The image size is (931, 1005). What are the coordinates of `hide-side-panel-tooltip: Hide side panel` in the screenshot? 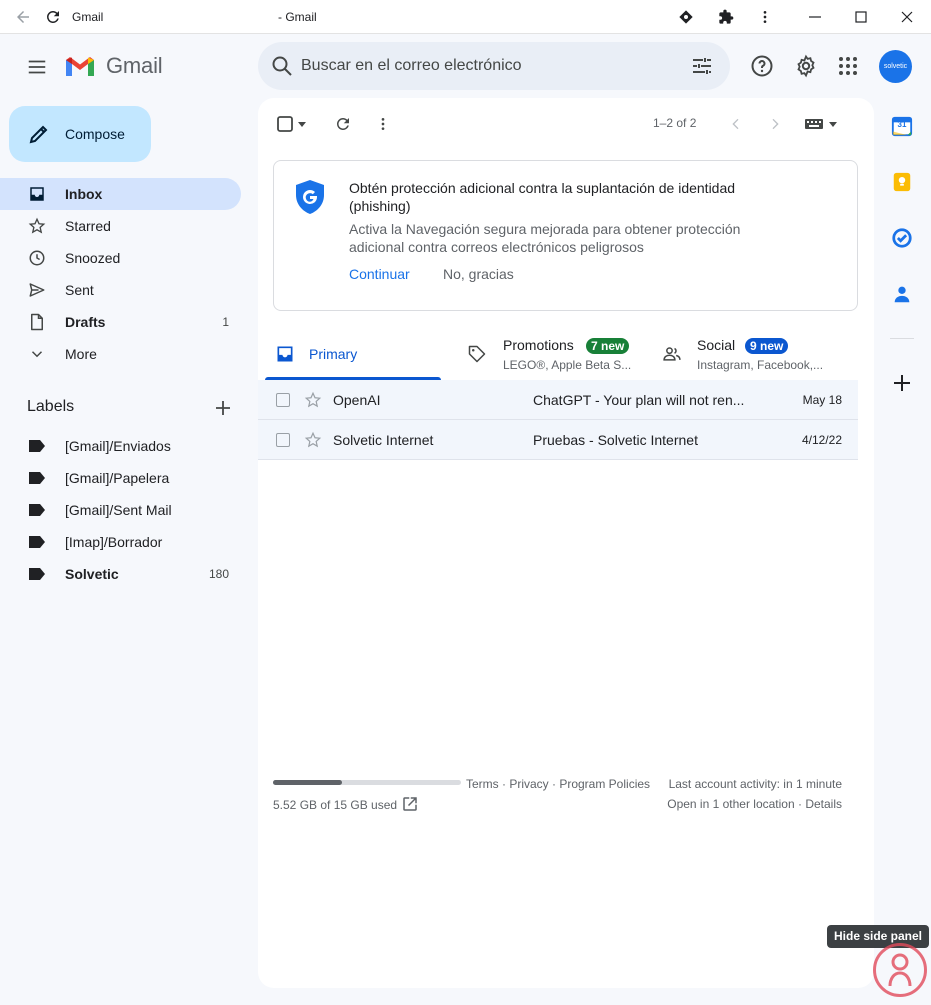 It's located at (878, 936).